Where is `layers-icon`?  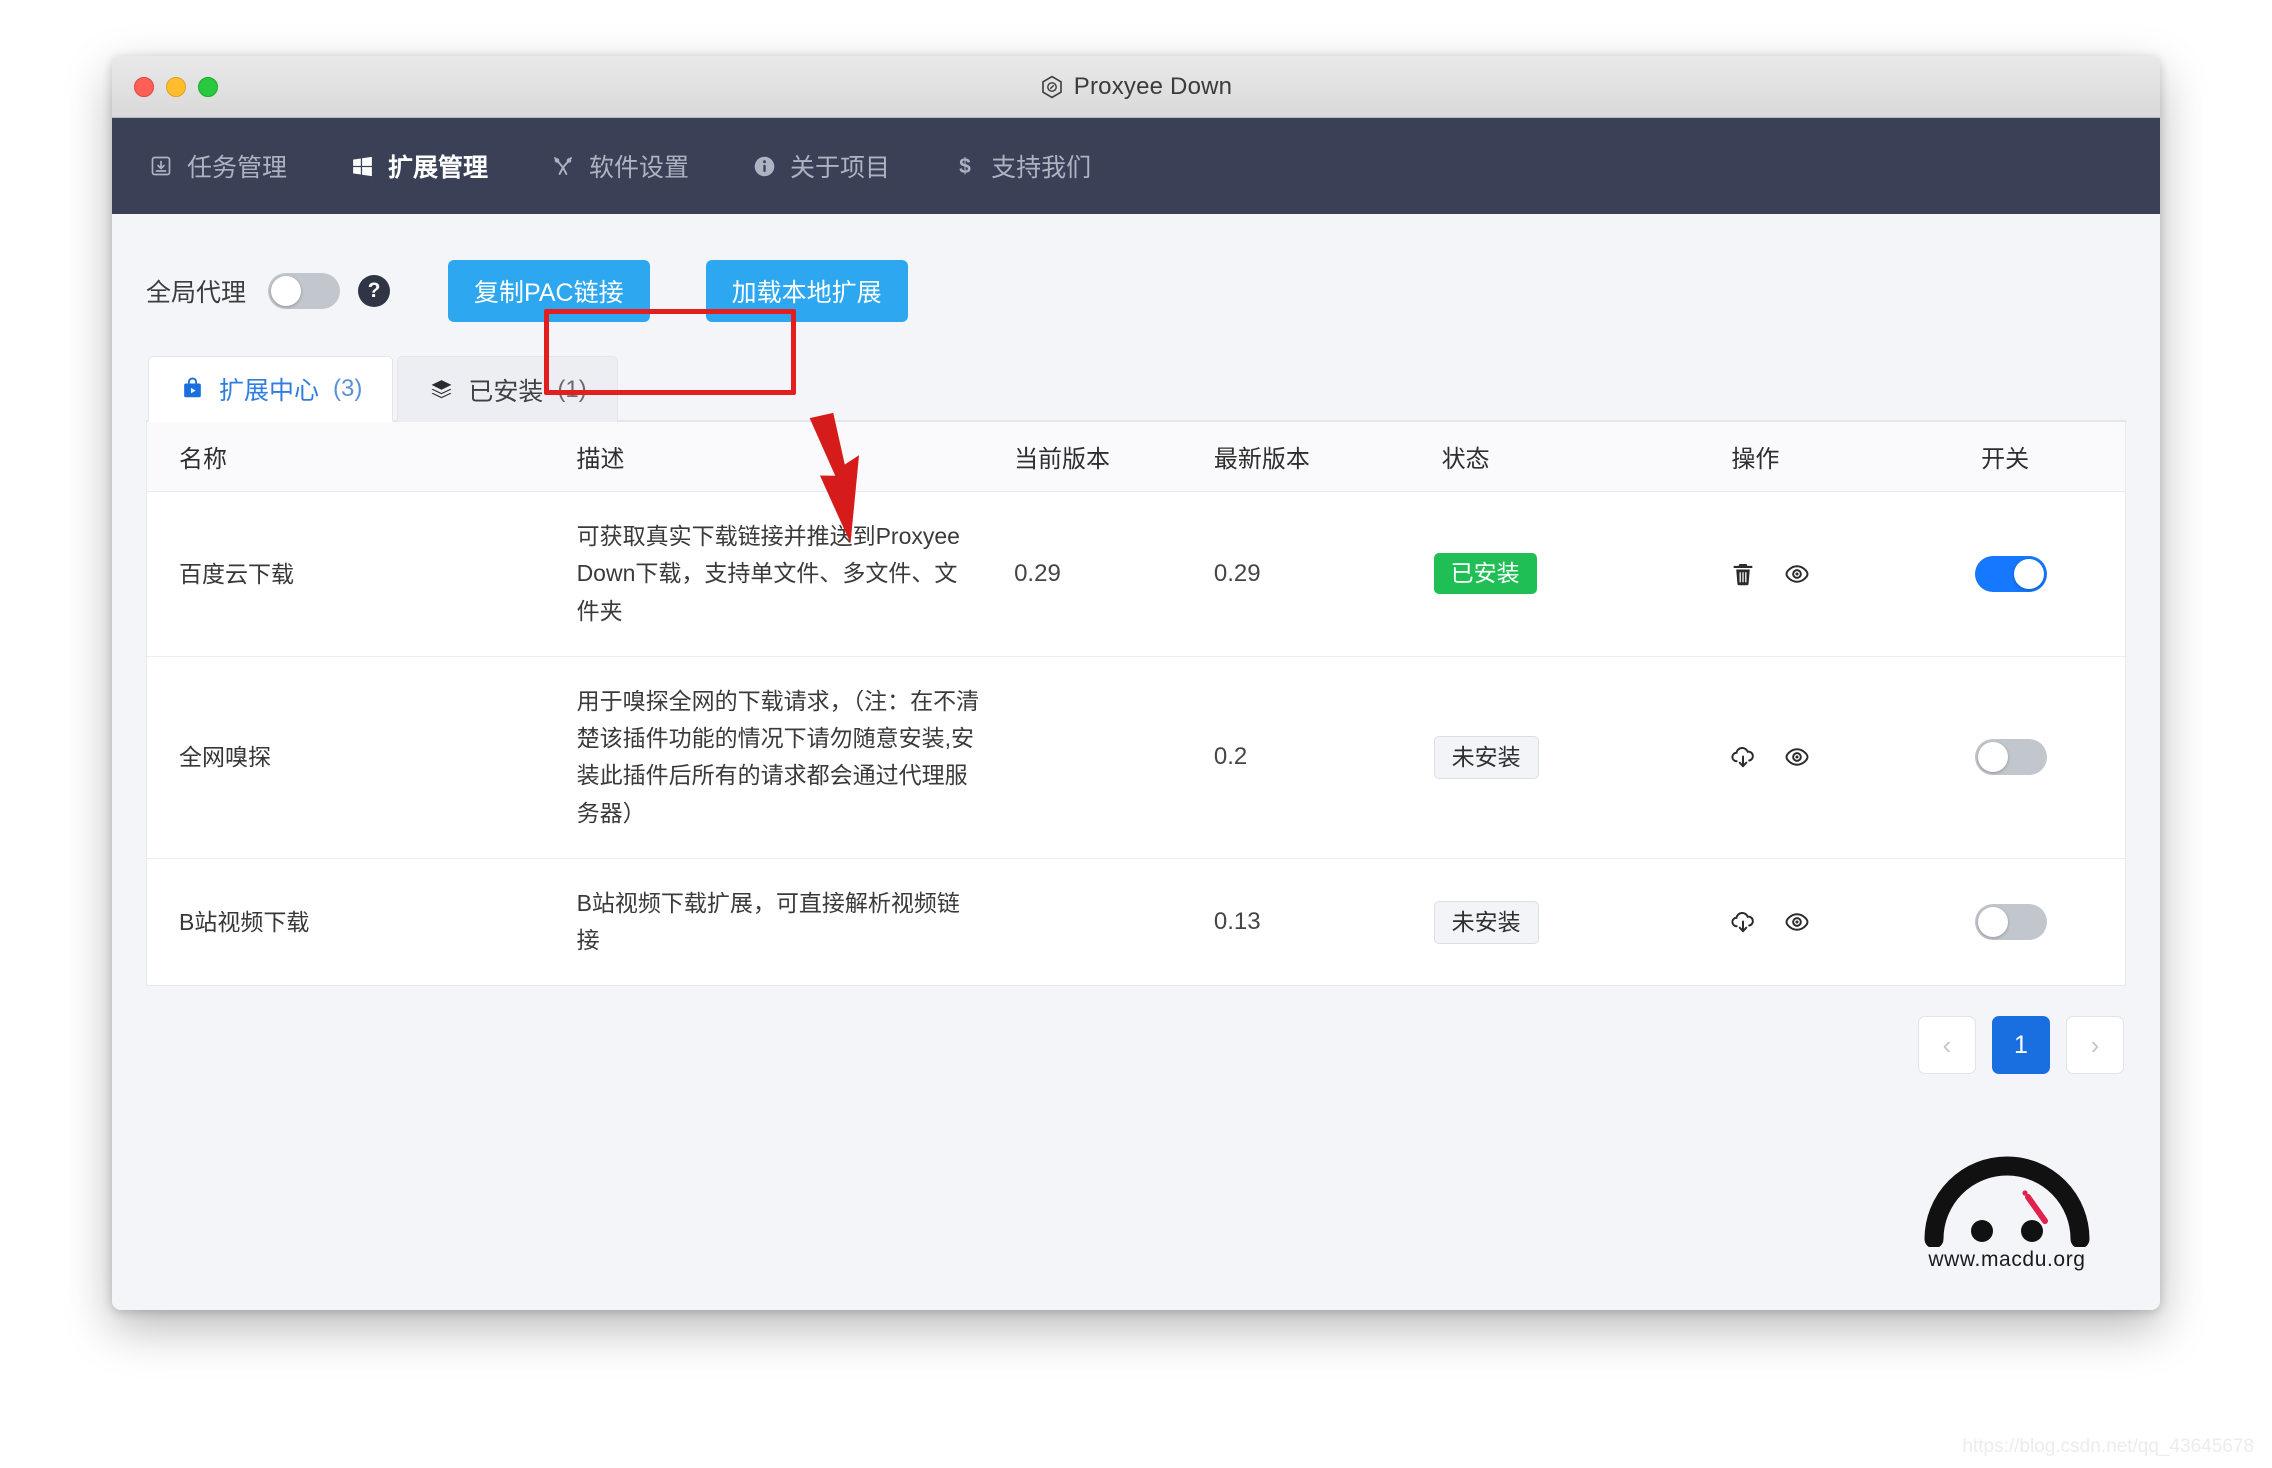 layers-icon is located at coordinates (441, 390).